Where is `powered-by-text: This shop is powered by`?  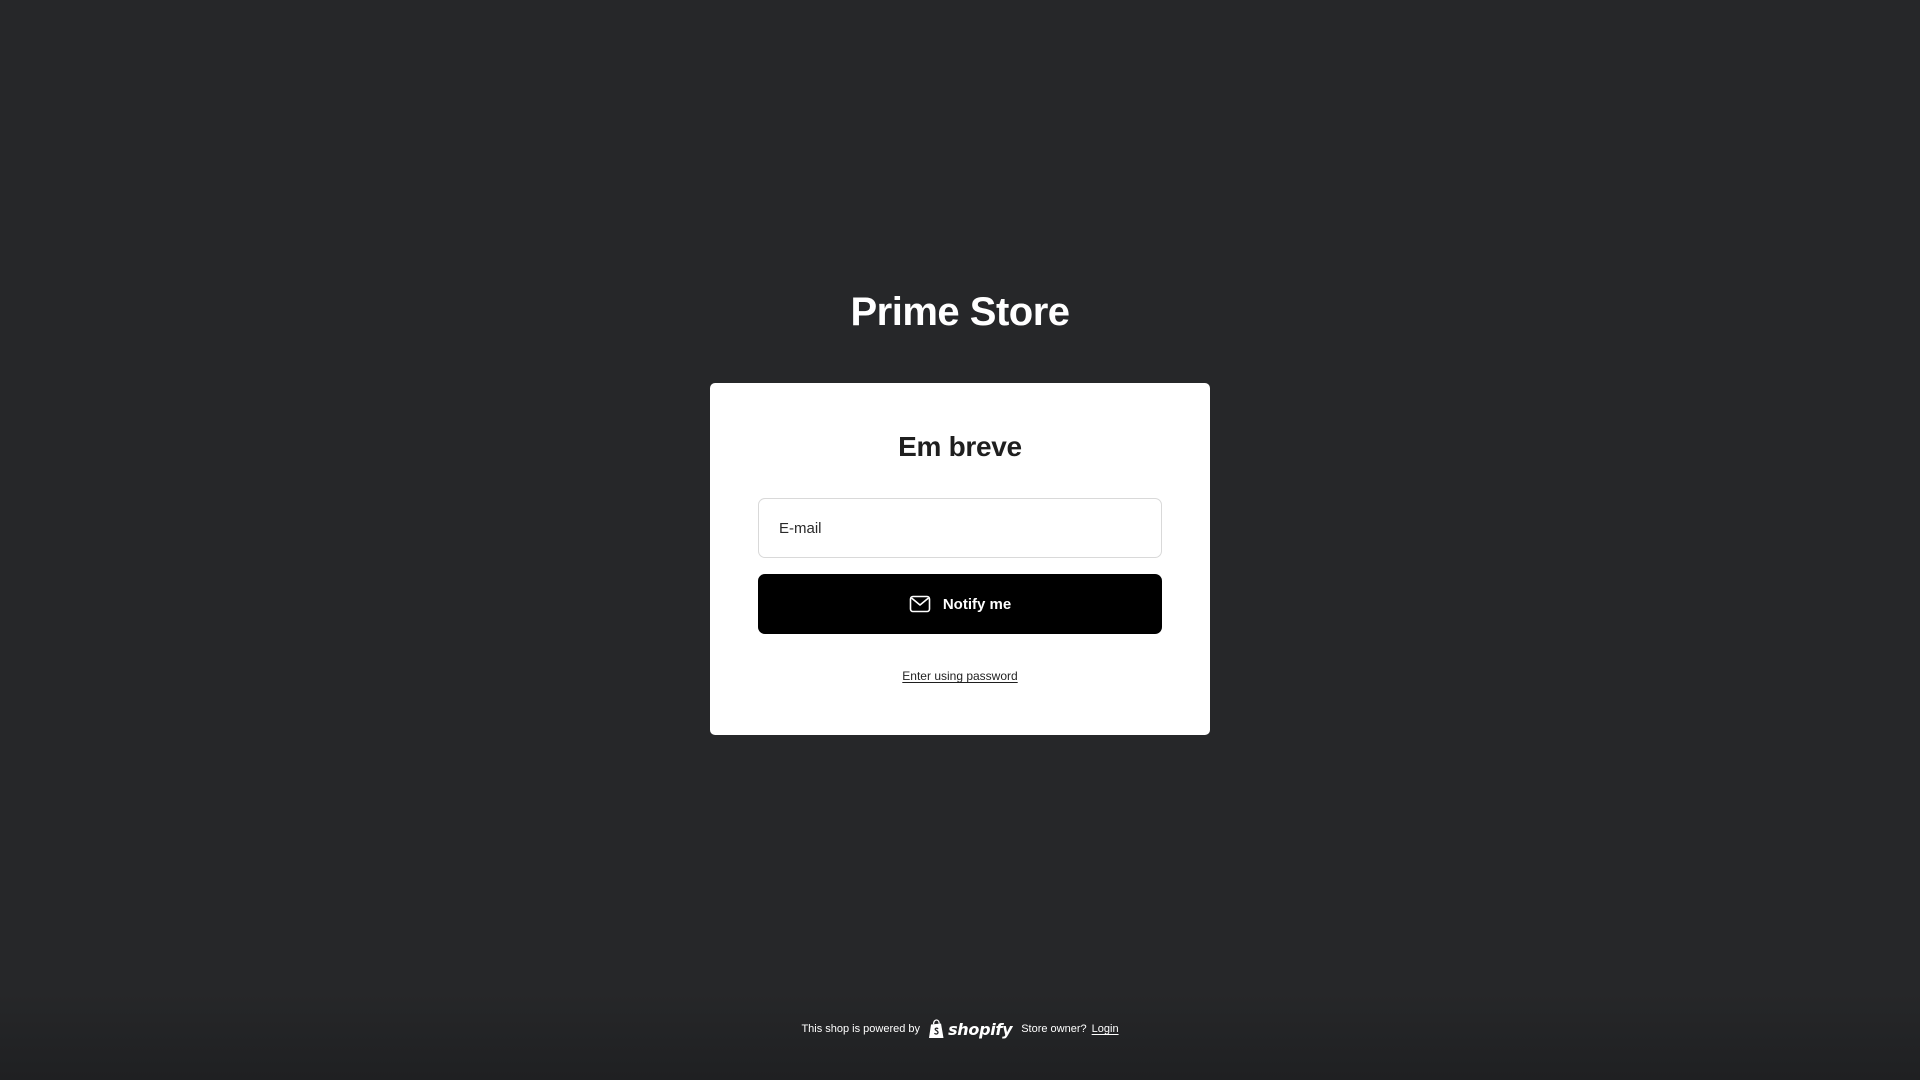 powered-by-text: This shop is powered by is located at coordinates (861, 1029).